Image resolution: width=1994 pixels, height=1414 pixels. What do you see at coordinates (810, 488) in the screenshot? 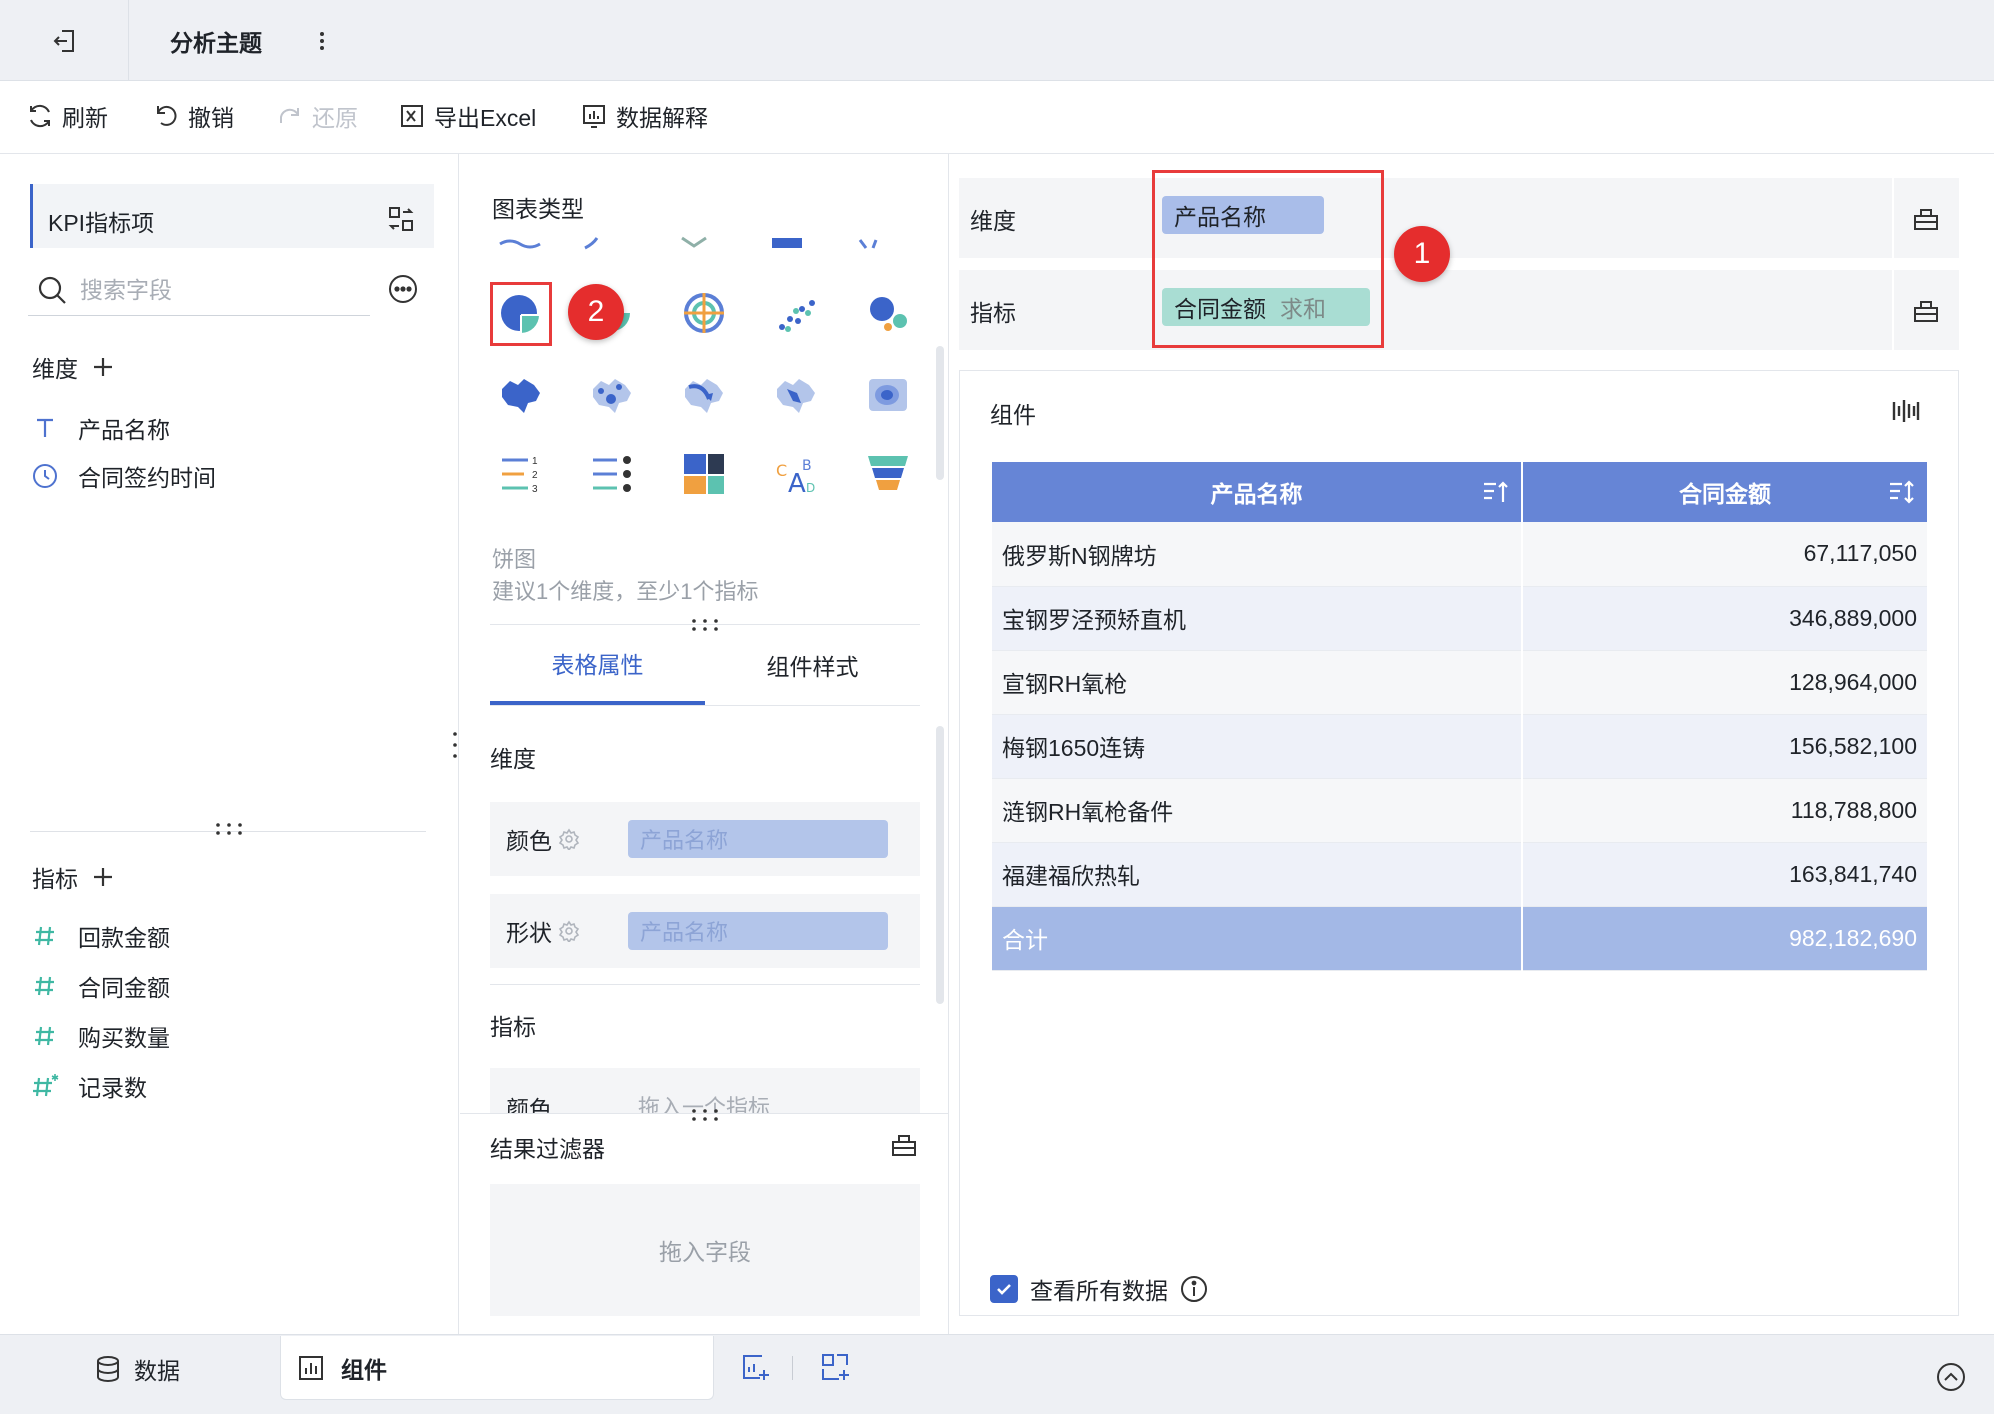
I see `svg-text: D` at bounding box center [810, 488].